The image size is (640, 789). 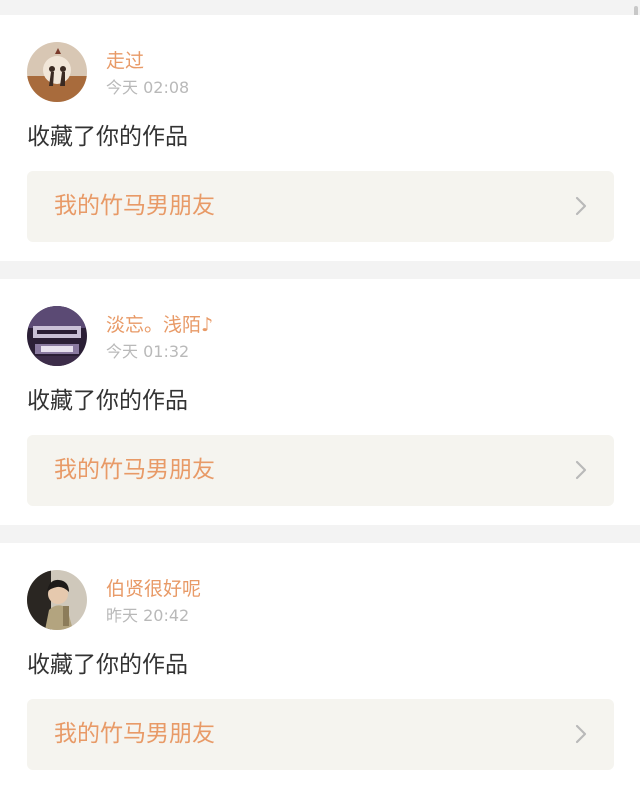 I want to click on purple-photo-avatar-icon, so click(x=57, y=336).